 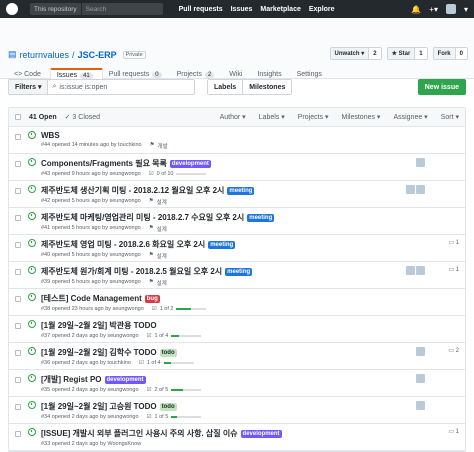 What do you see at coordinates (201, 9) in the screenshot?
I see `nav-pull-requests: Pull requests` at bounding box center [201, 9].